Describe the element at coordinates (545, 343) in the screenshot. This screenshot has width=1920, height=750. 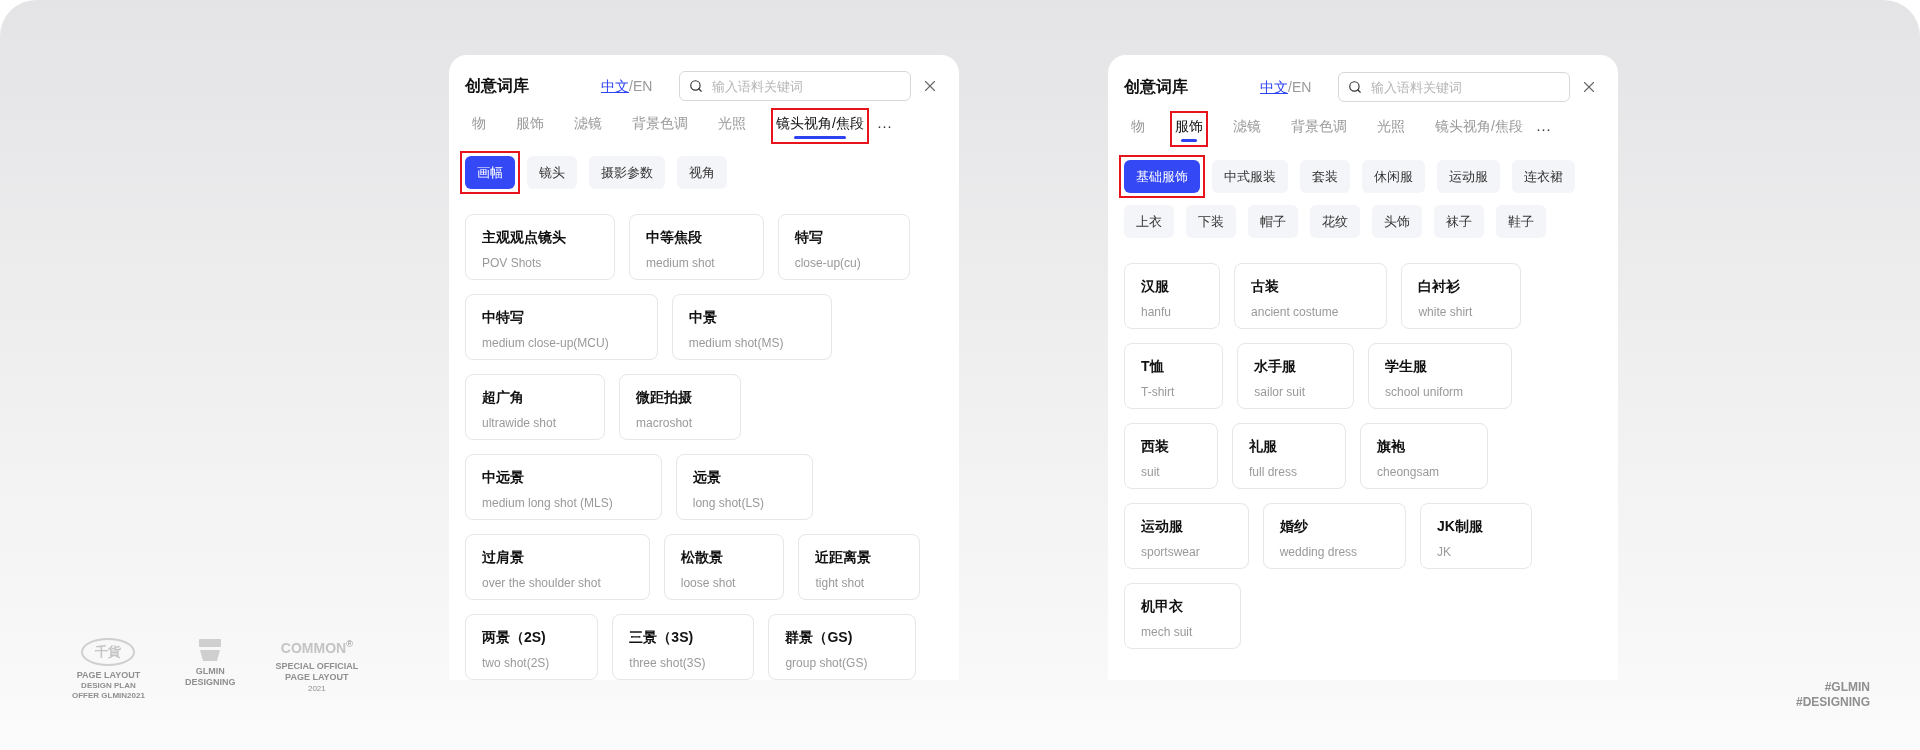
I see `term-subtitle: medium close-up(MCU)` at that location.